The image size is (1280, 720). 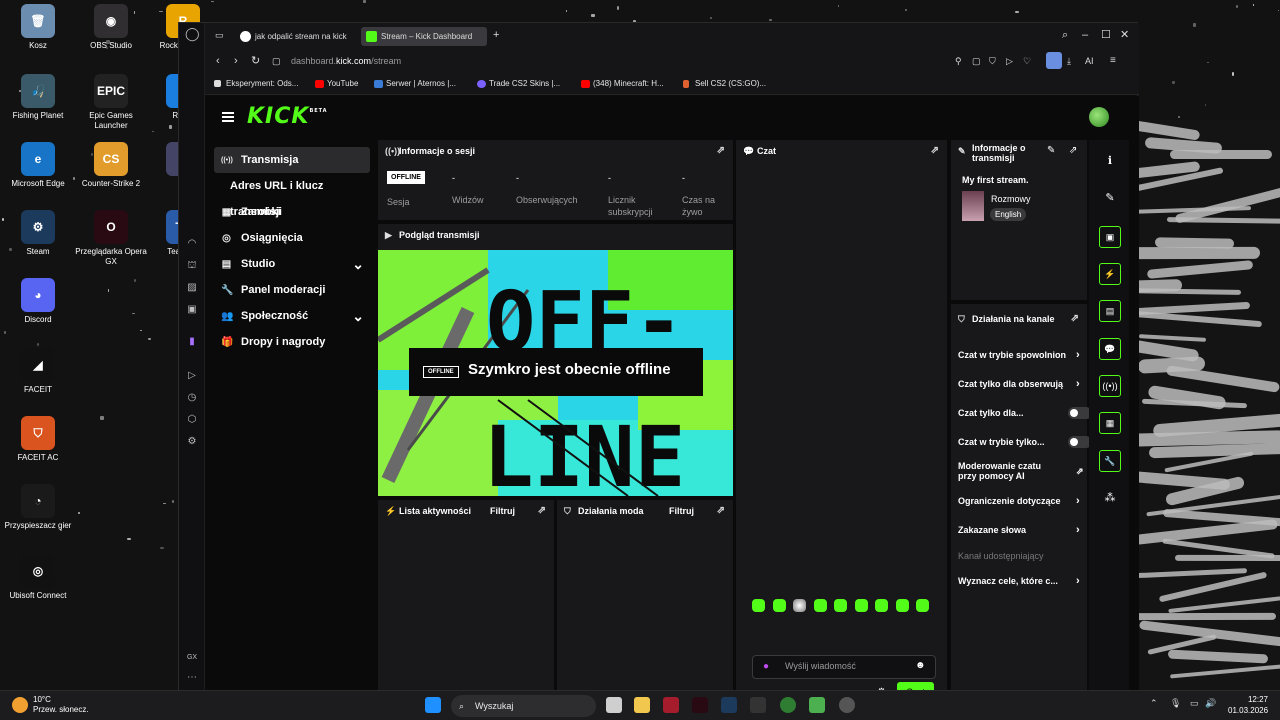 What do you see at coordinates (1019, 581) in the screenshot?
I see `channel-action-item: Wyznacz cele, które c... ›` at bounding box center [1019, 581].